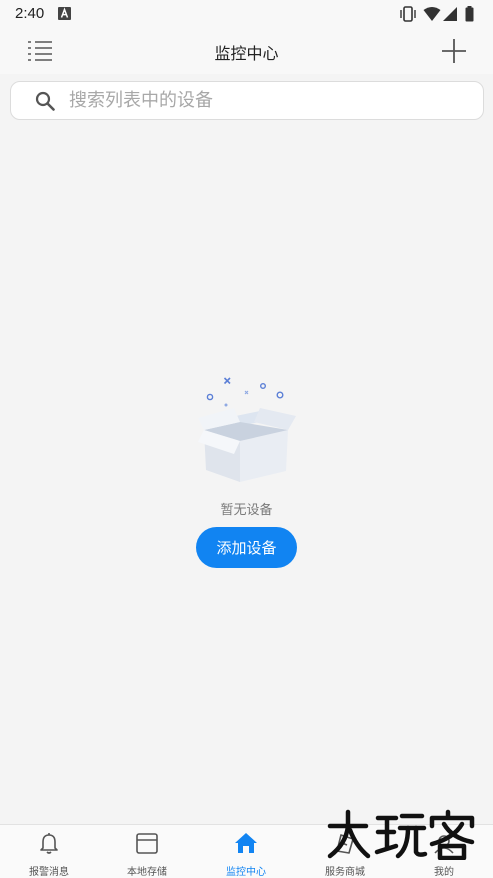 Image resolution: width=493 pixels, height=878 pixels. I want to click on nav-item-monitor-center: 监控中心, so click(246, 851).